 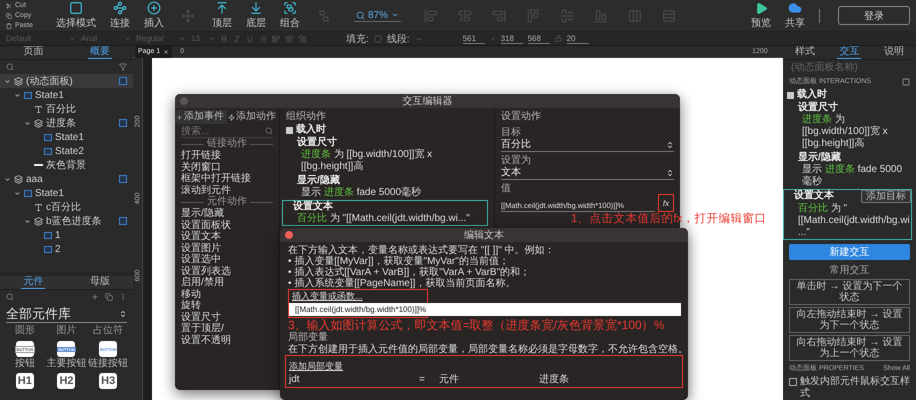 What do you see at coordinates (108, 381) in the screenshot?
I see `heading-widget: H3` at bounding box center [108, 381].